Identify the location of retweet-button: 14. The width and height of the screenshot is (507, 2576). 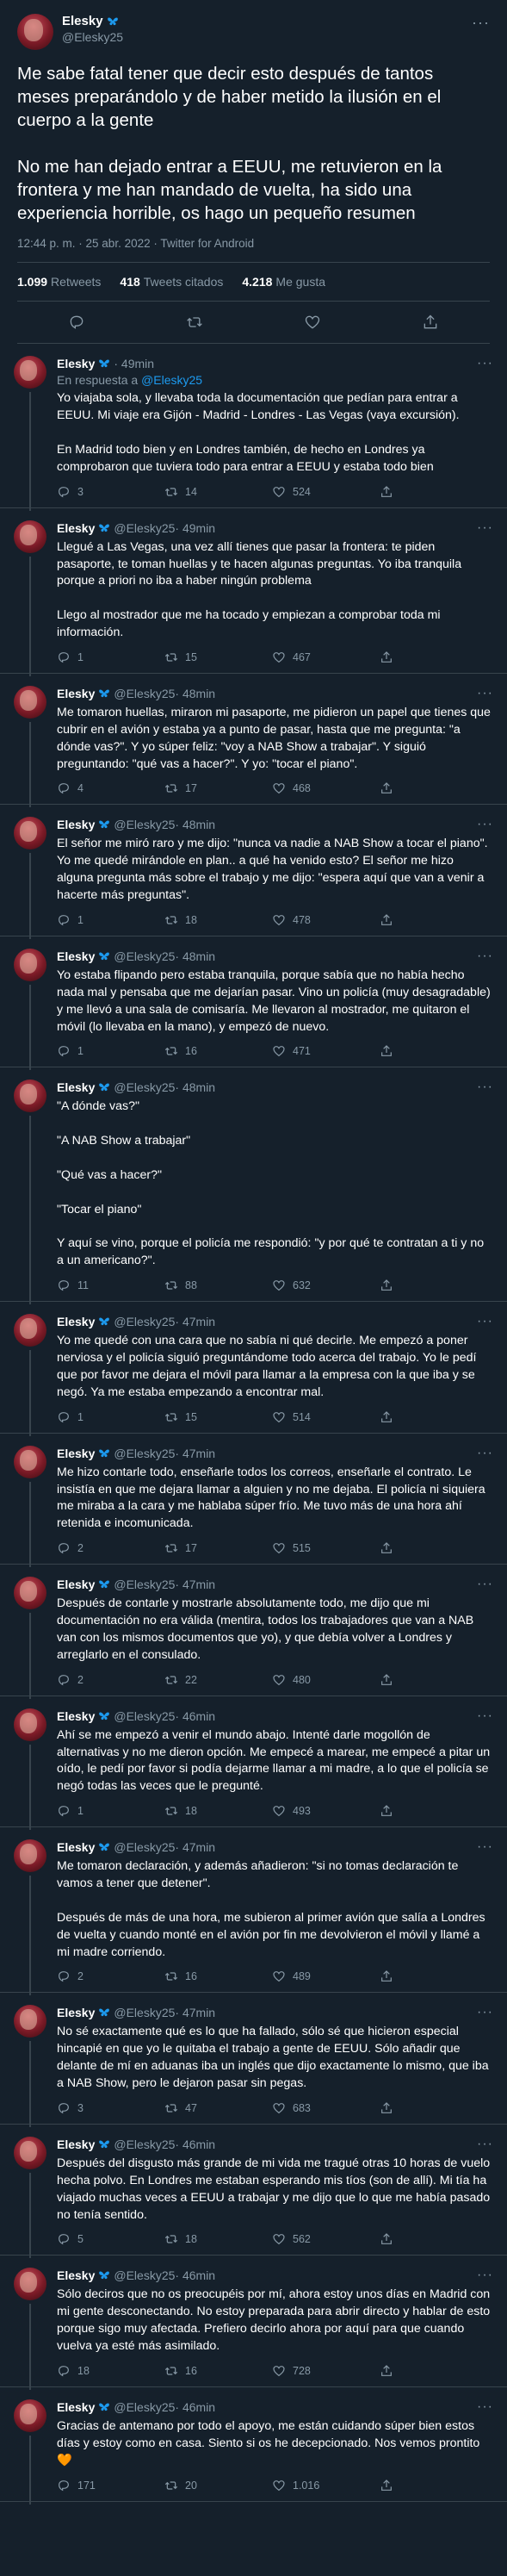
(218, 492).